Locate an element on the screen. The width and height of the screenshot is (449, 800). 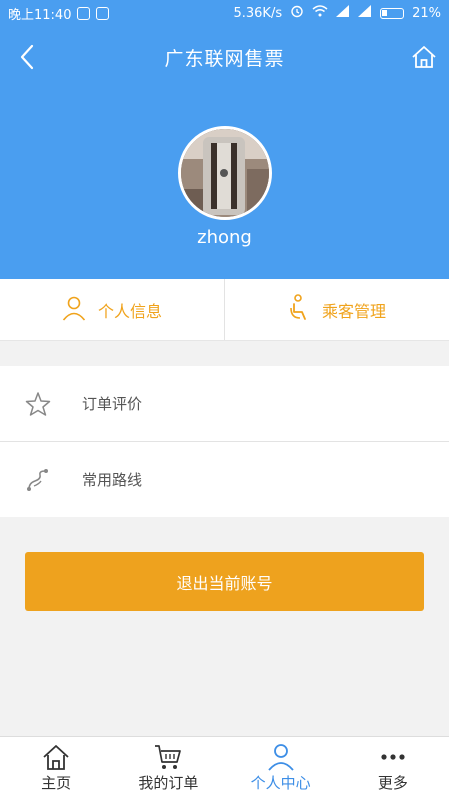
passenger-icon is located at coordinates (299, 309).